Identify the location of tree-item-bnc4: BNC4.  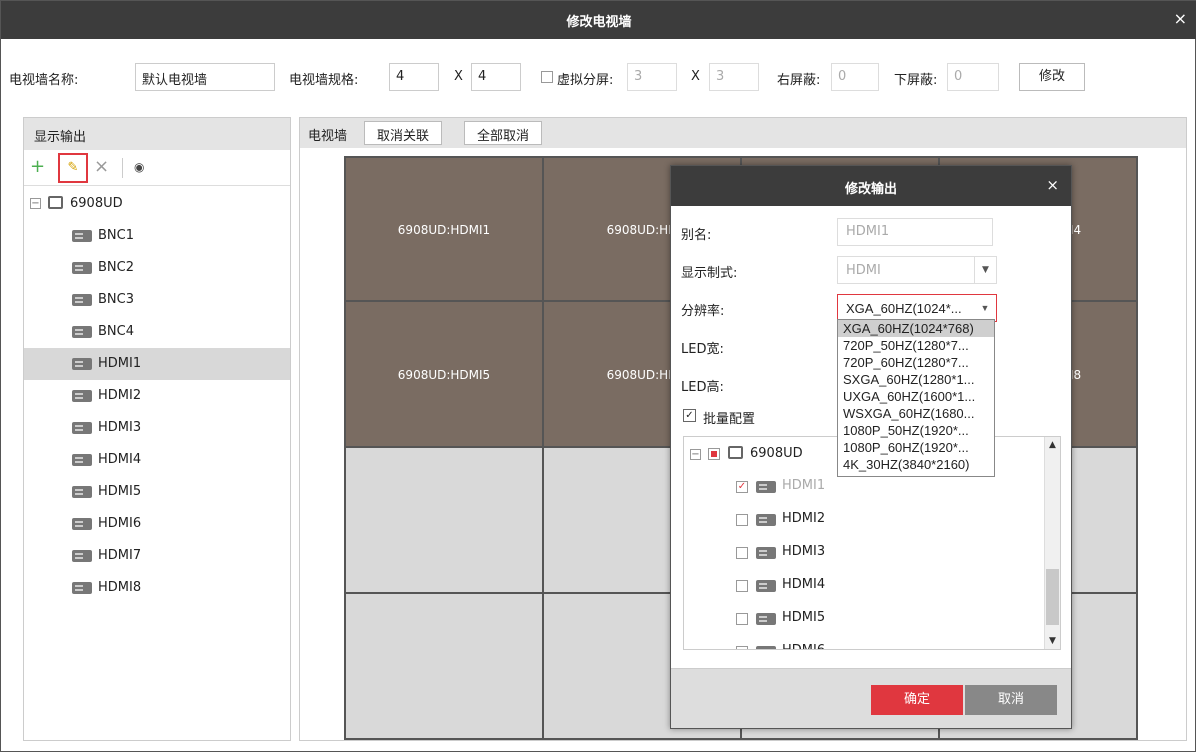
(157, 332).